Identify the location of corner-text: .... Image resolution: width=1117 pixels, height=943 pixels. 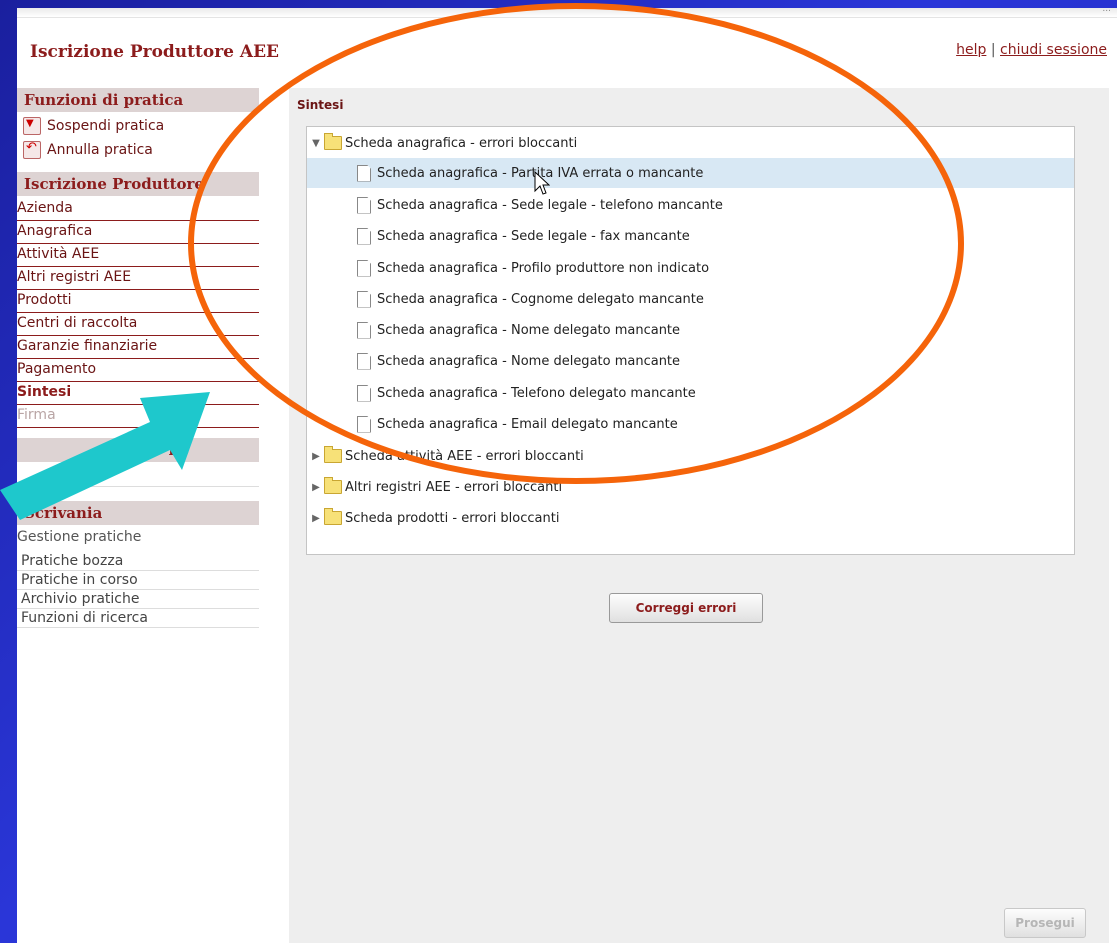
(1106, 9).